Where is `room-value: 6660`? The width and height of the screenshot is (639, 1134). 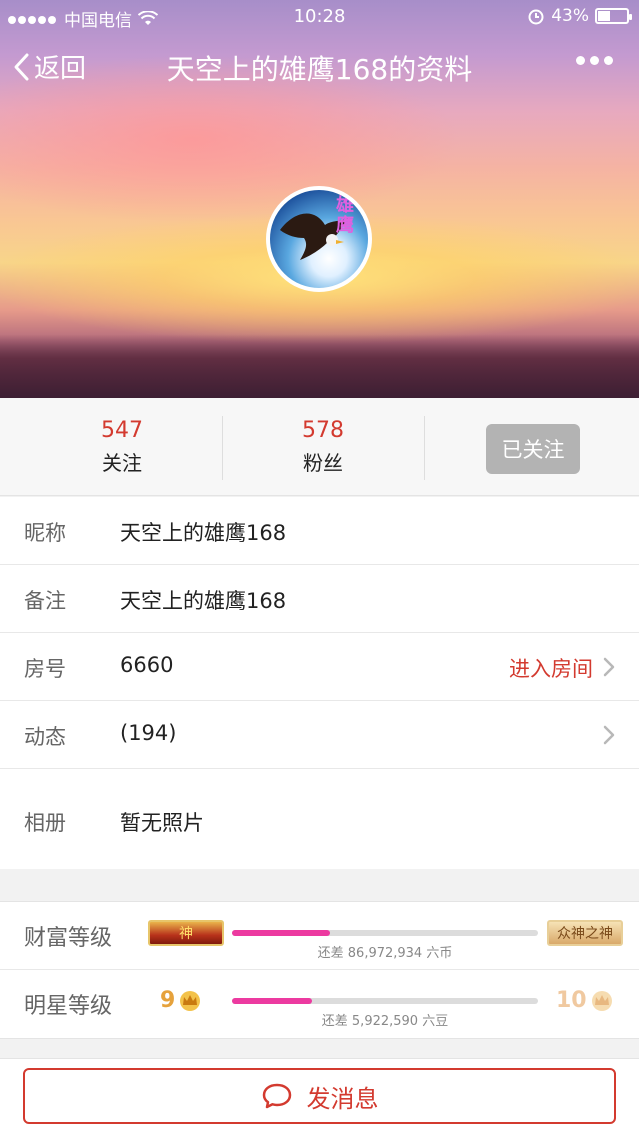
room-value: 6660 is located at coordinates (147, 665).